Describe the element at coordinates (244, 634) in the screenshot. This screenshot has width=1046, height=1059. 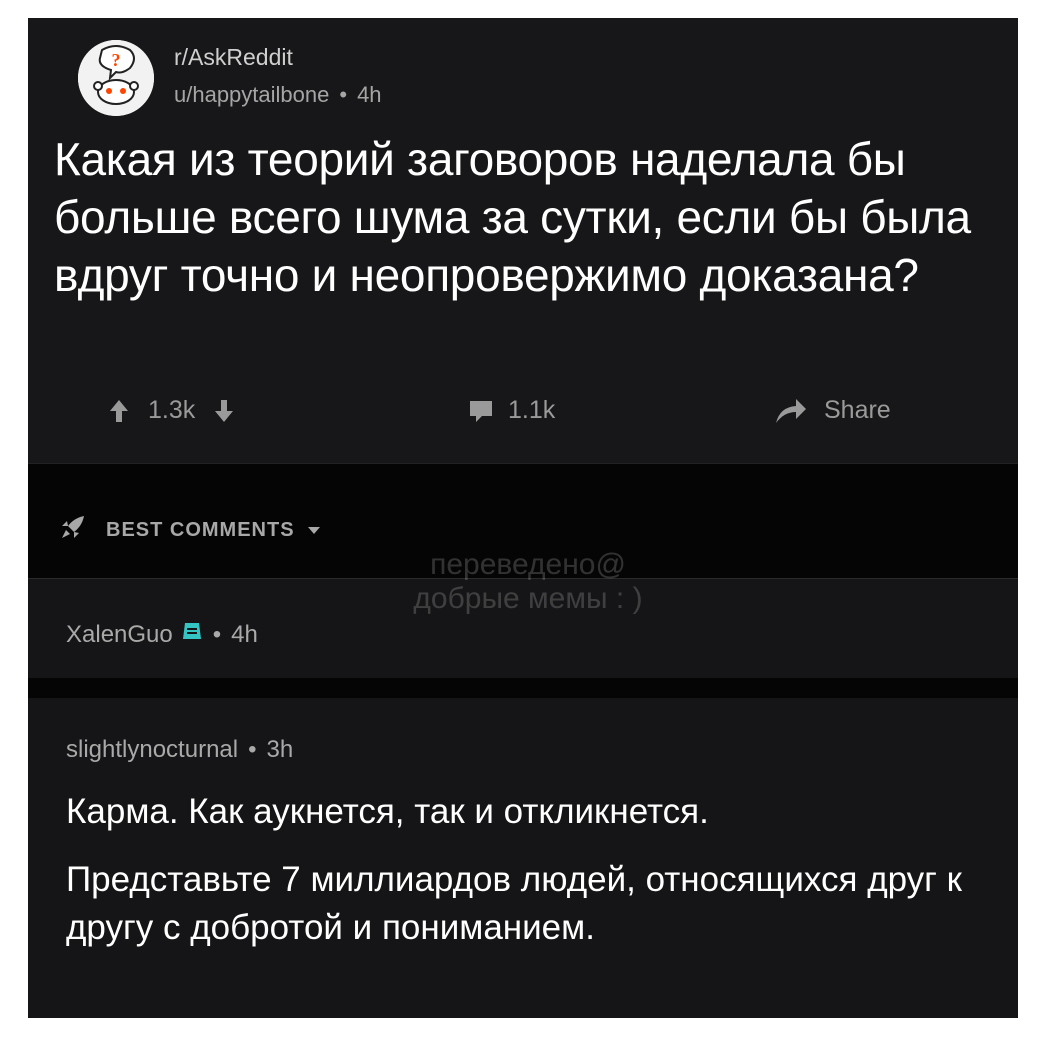
I see `comment-time: 4h` at that location.